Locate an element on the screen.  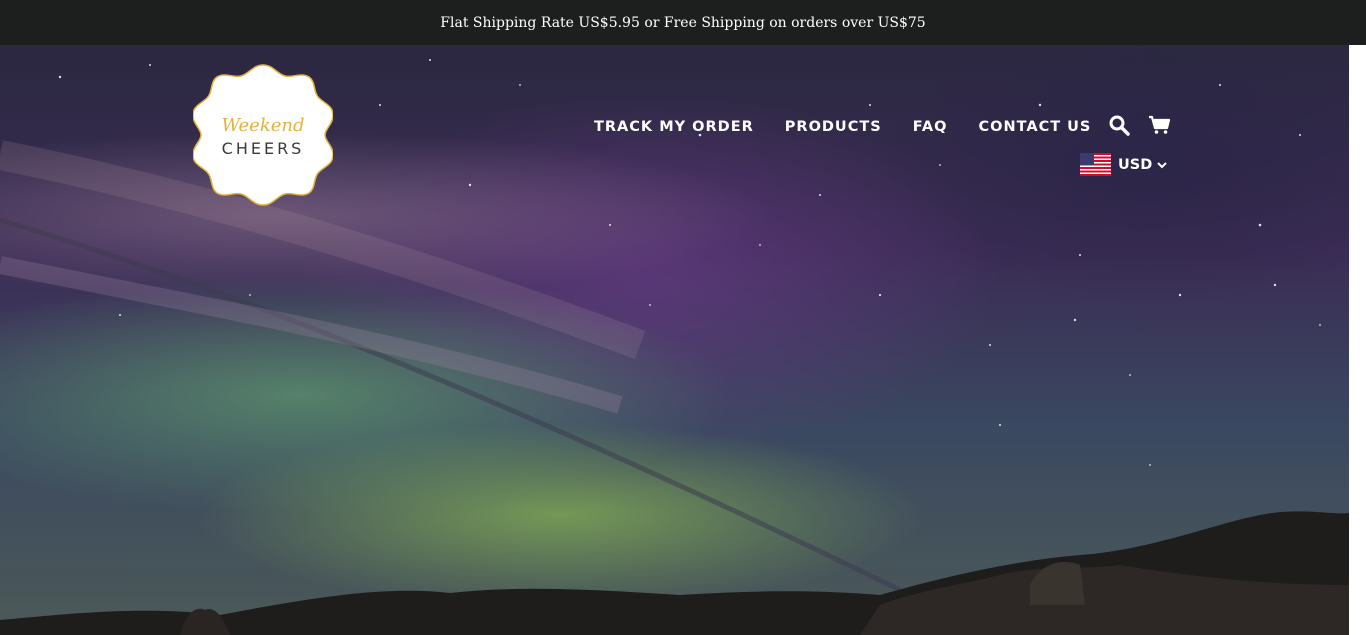
cart-icon is located at coordinates (1160, 125).